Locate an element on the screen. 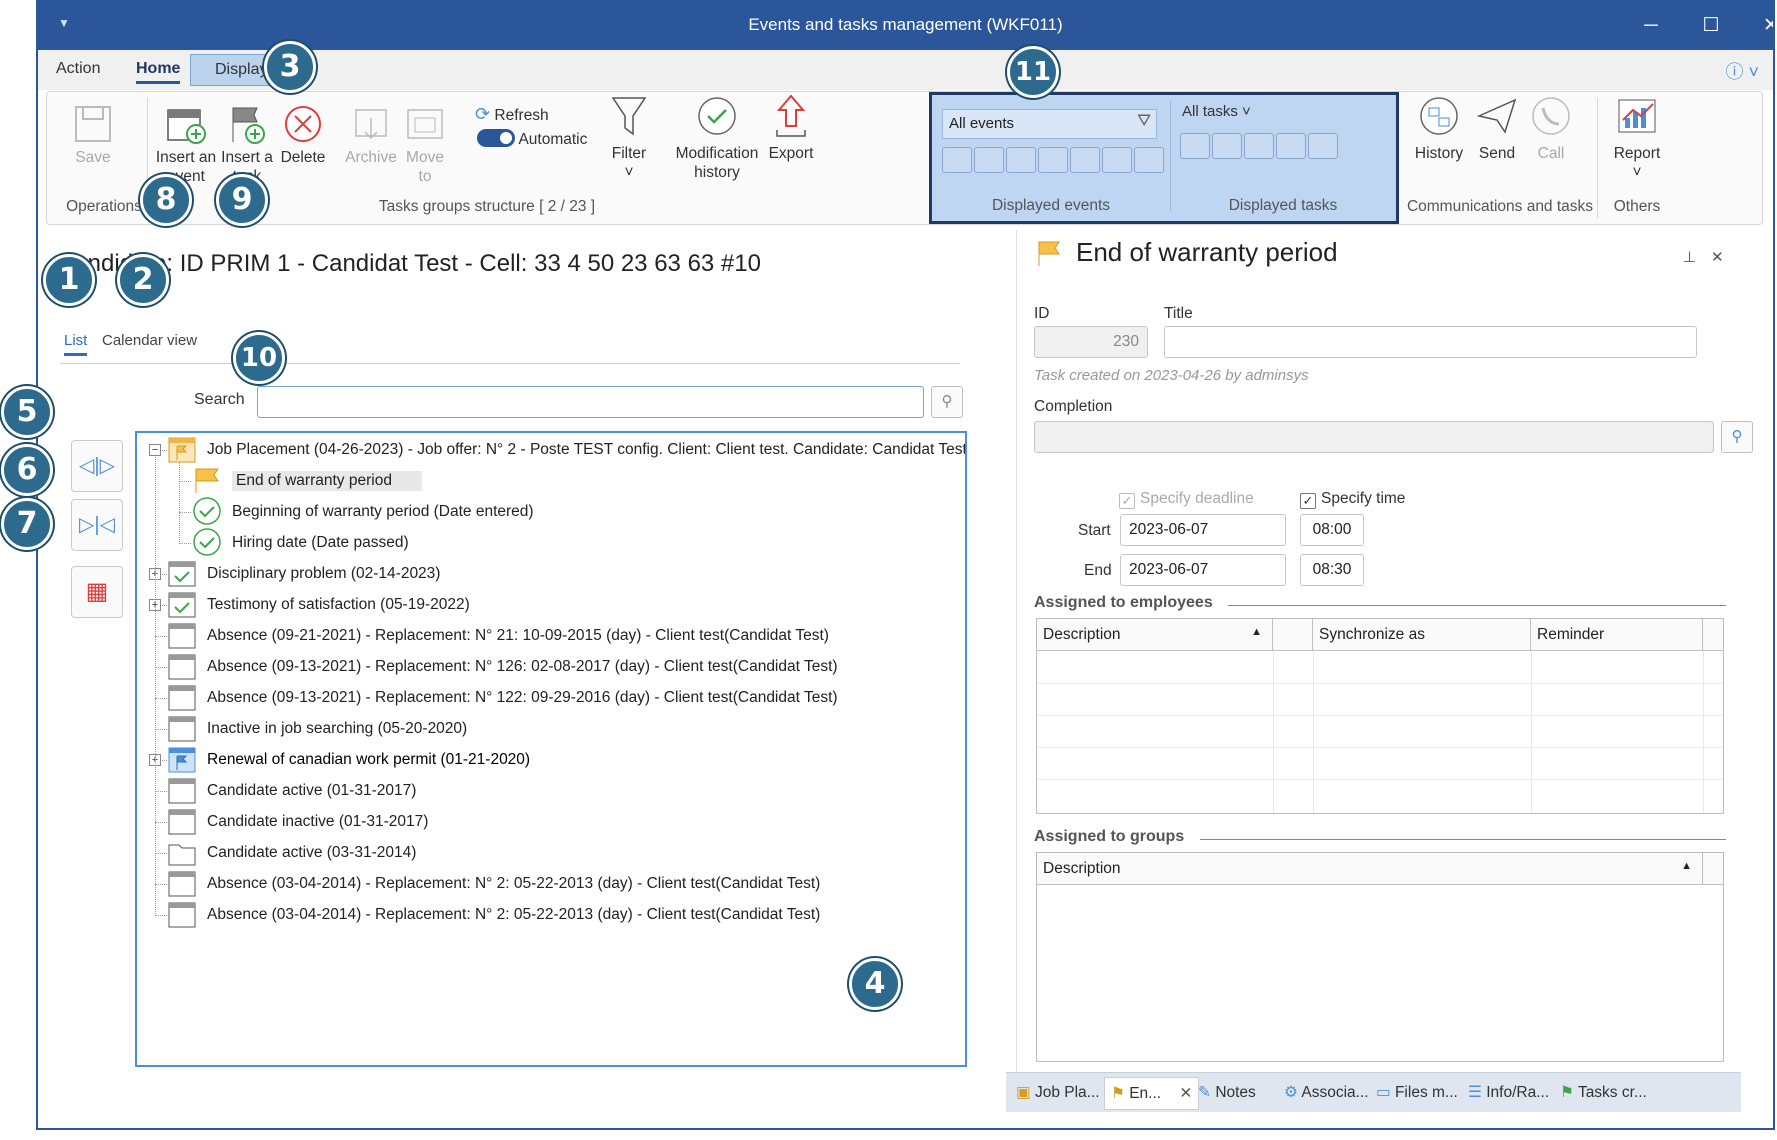  col-blank is located at coordinates (1293, 635).